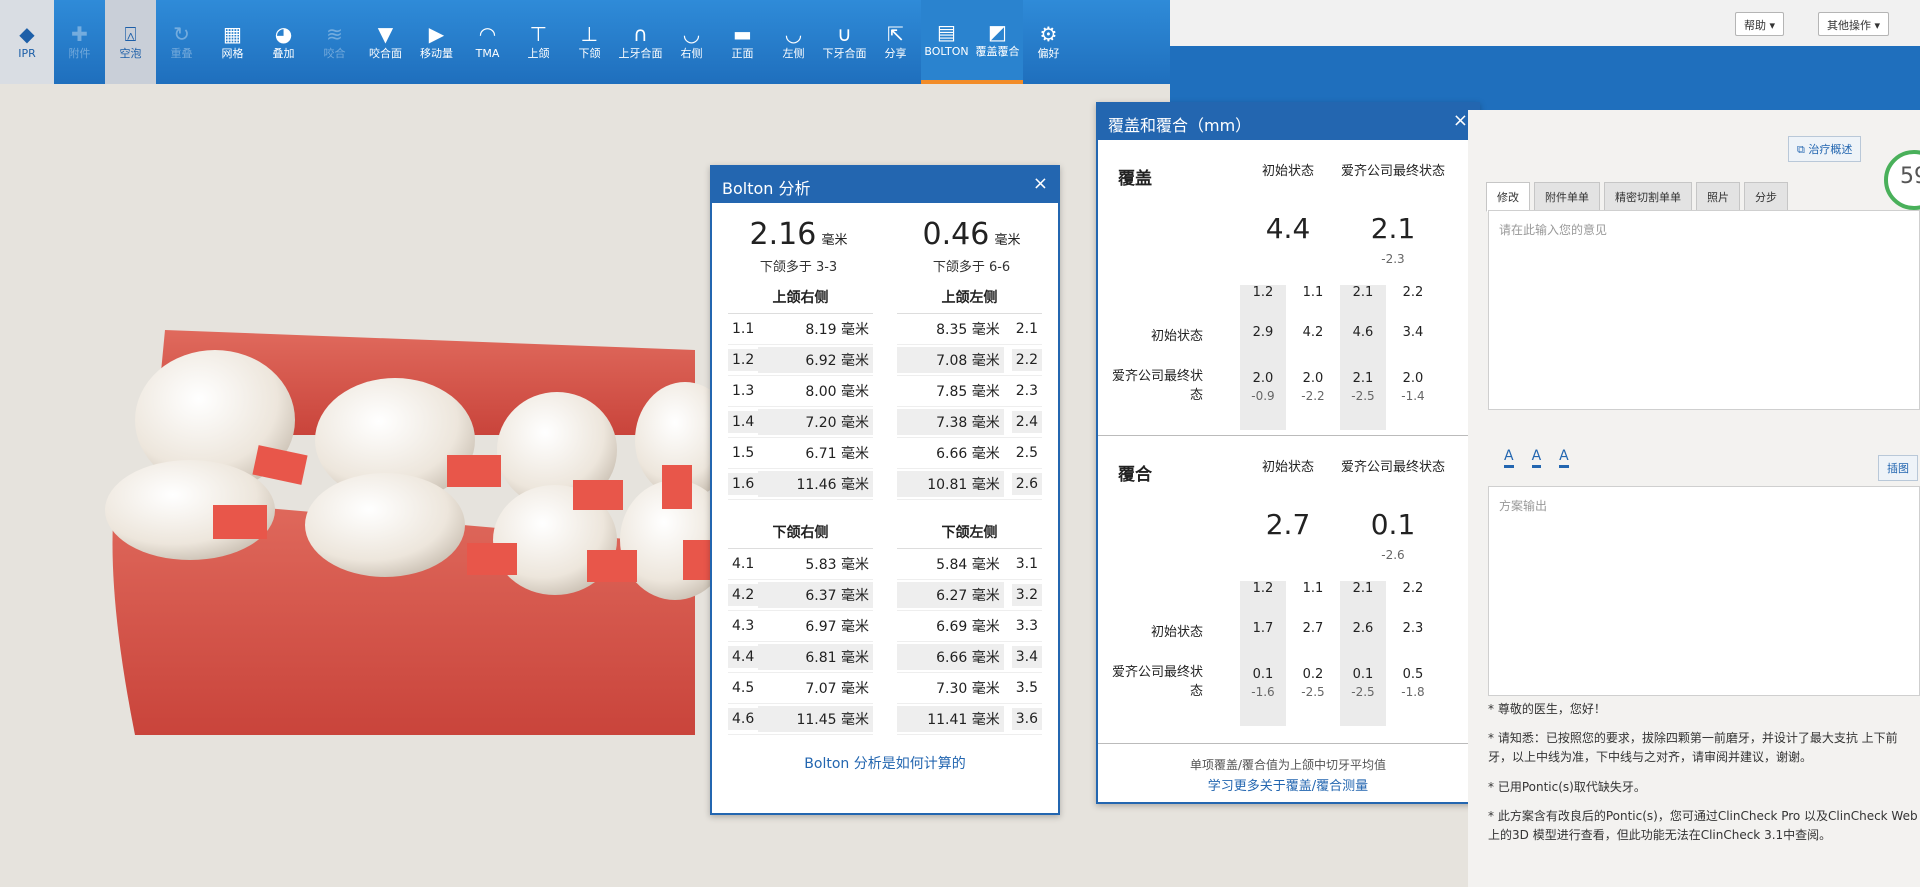  I want to click on treatment-overview-button: ⧉ 治疗概述, so click(1825, 149).